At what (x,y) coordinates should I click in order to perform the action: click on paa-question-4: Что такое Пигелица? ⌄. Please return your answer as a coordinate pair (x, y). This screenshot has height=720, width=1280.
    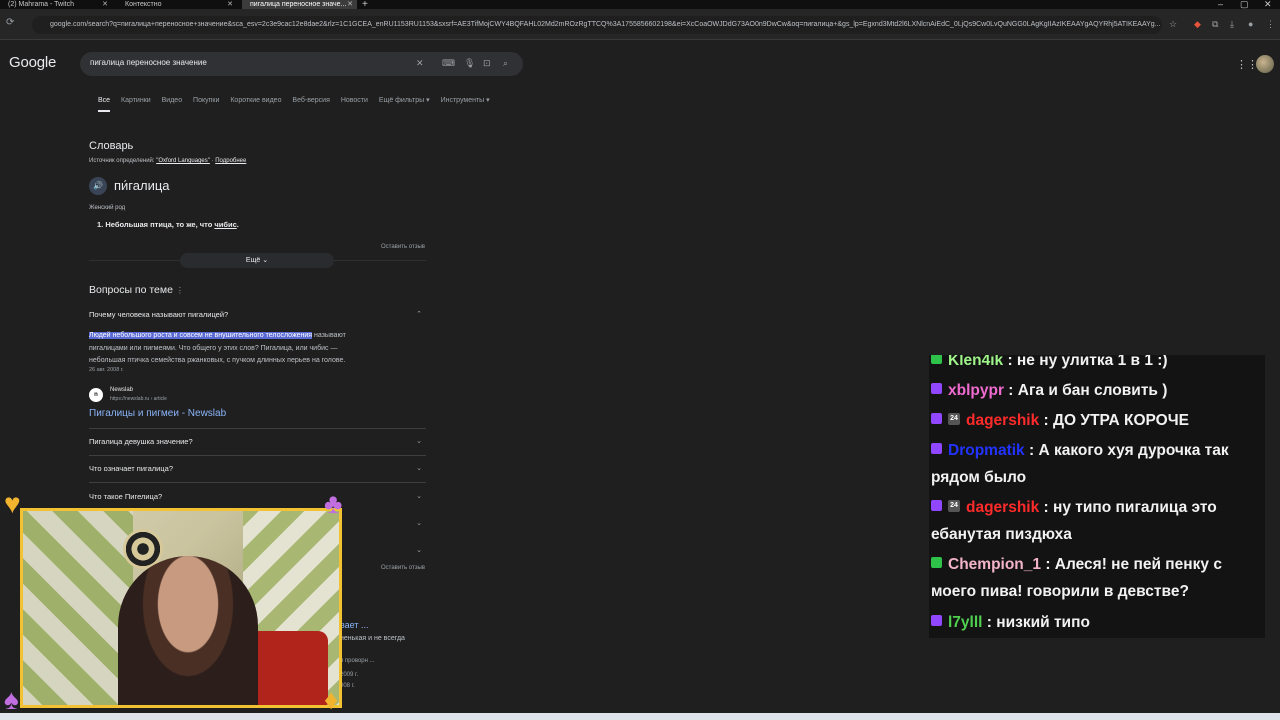
    Looking at the image, I should click on (257, 496).